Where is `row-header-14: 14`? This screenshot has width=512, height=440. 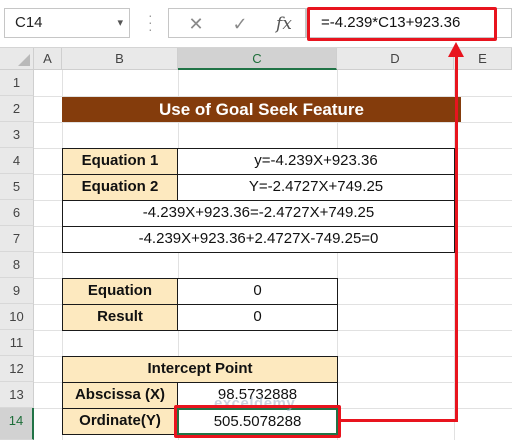 row-header-14: 14 is located at coordinates (17, 424).